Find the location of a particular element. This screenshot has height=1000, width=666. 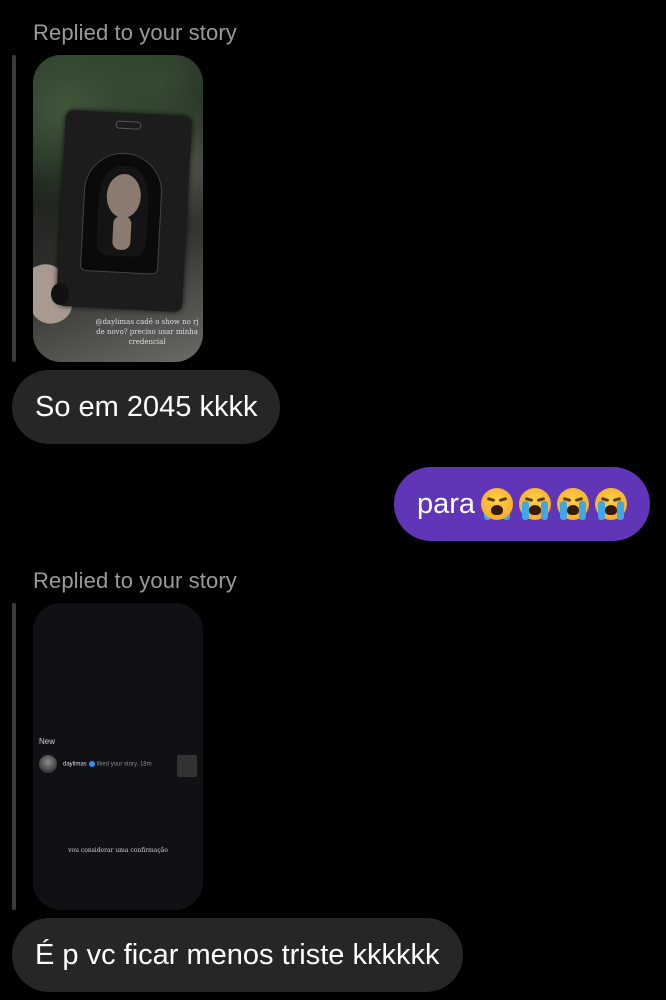

story-badge-image is located at coordinates (124, 211).